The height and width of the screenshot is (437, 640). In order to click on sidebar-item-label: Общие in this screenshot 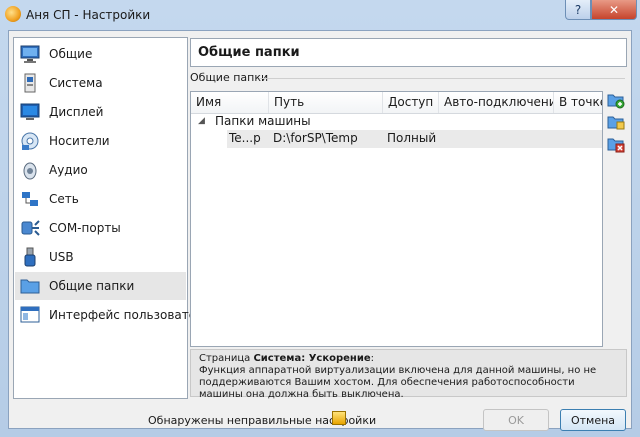, I will do `click(71, 54)`.